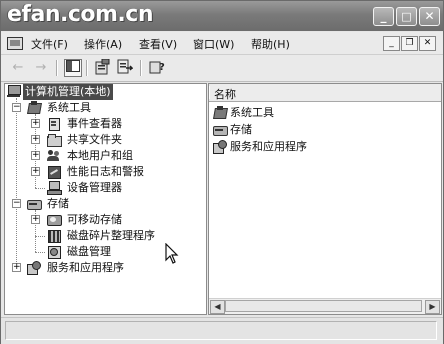 The height and width of the screenshot is (344, 444). What do you see at coordinates (241, 129) in the screenshot?
I see `list-item-label: 存储` at bounding box center [241, 129].